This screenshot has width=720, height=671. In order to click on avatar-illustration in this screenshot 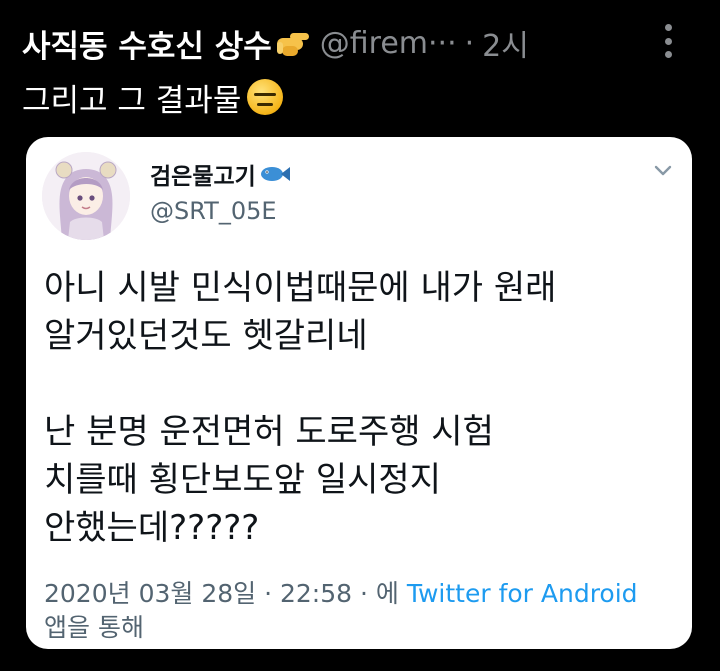, I will do `click(86, 196)`.